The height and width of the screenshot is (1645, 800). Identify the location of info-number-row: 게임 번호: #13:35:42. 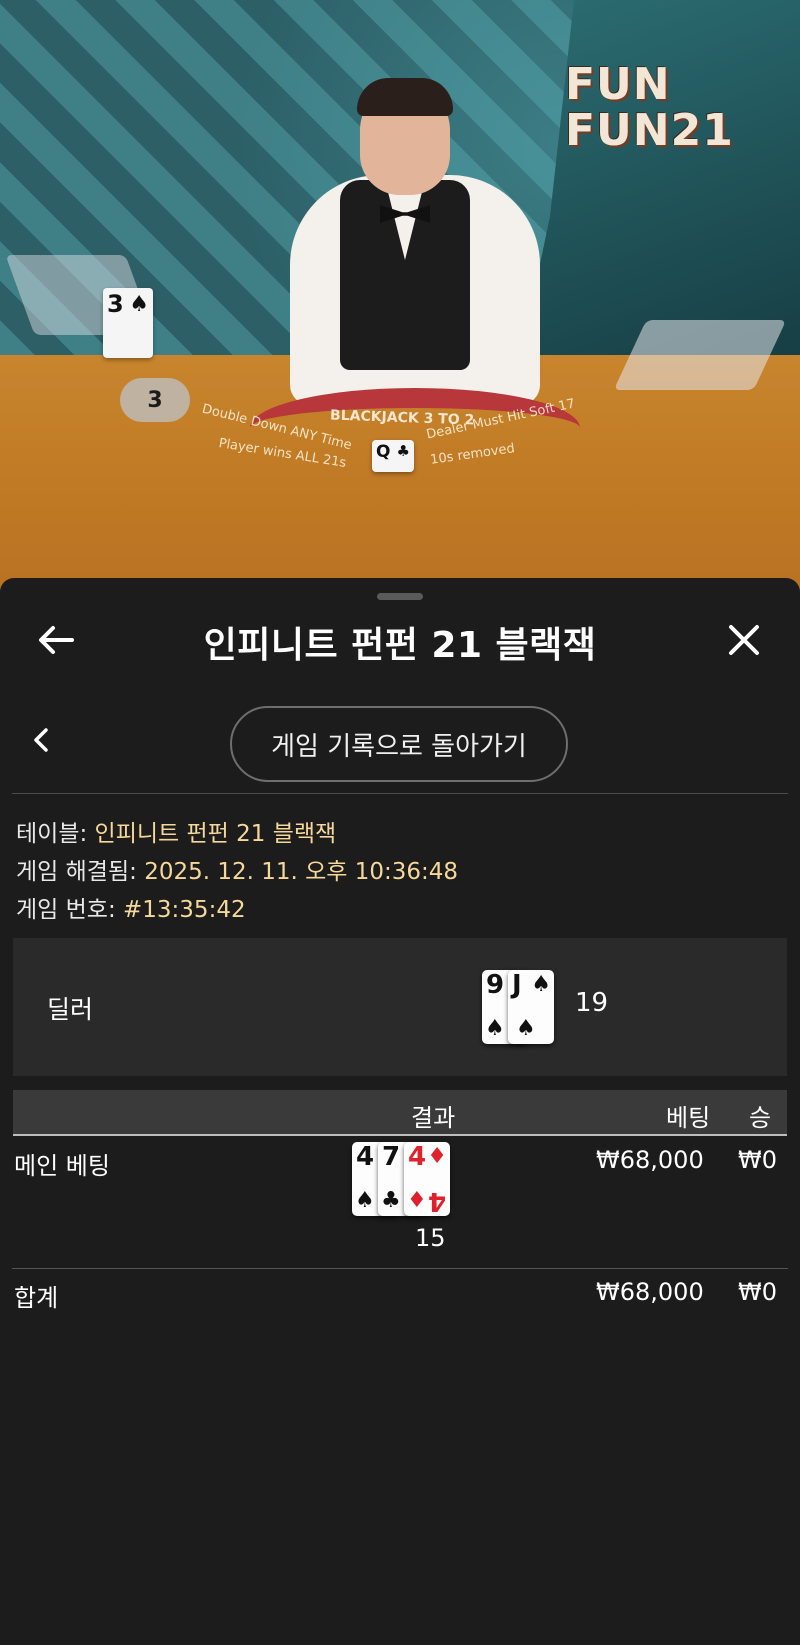
(131, 907).